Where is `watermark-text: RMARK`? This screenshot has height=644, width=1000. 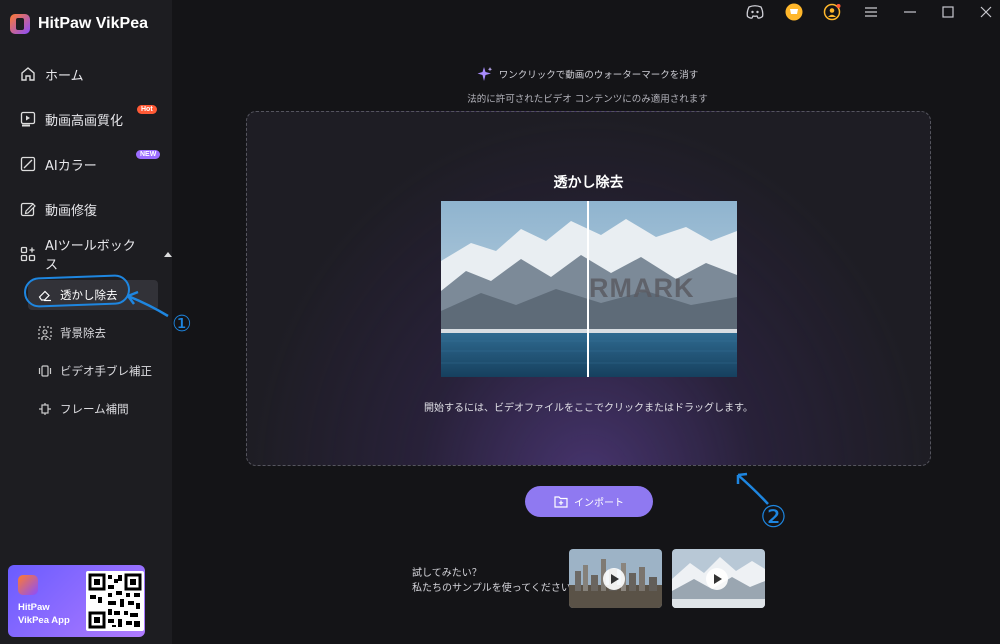 watermark-text: RMARK is located at coordinates (642, 288).